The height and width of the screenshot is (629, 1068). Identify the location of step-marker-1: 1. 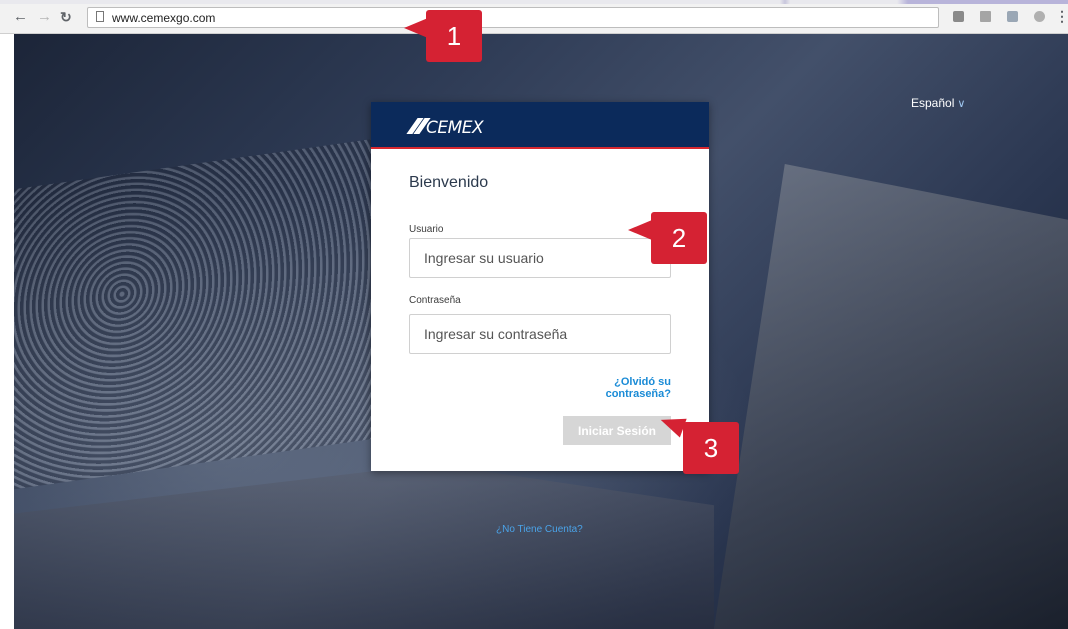
(454, 36).